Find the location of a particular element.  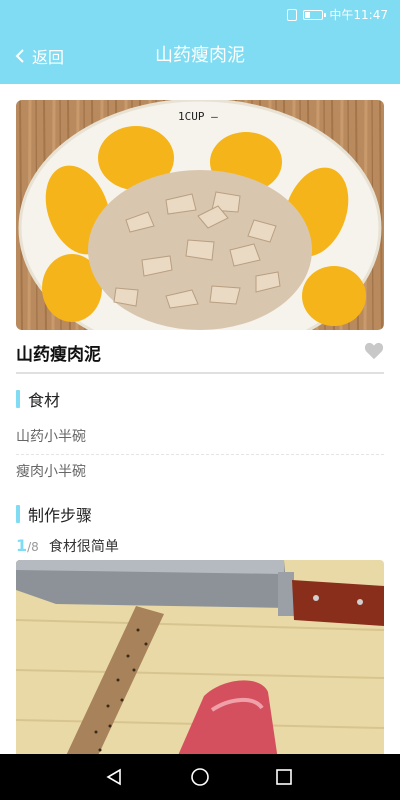

ingredient-list: 山药小半碗 瘦肉小半碗 is located at coordinates (200, 454).